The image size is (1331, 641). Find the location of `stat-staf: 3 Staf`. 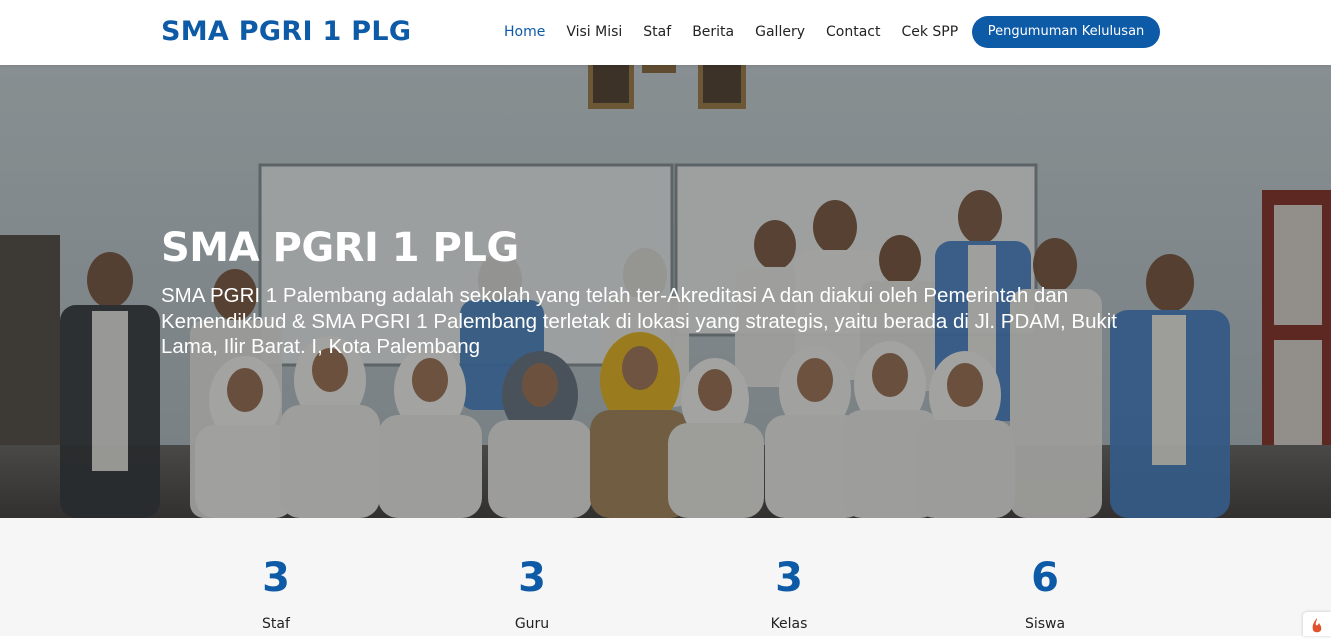

stat-staf: 3 Staf is located at coordinates (276, 593).